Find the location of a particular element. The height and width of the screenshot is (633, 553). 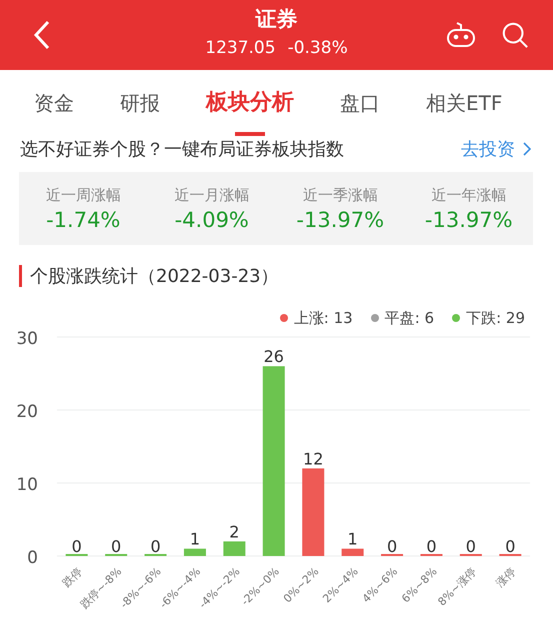

back-icon is located at coordinates (42, 35).